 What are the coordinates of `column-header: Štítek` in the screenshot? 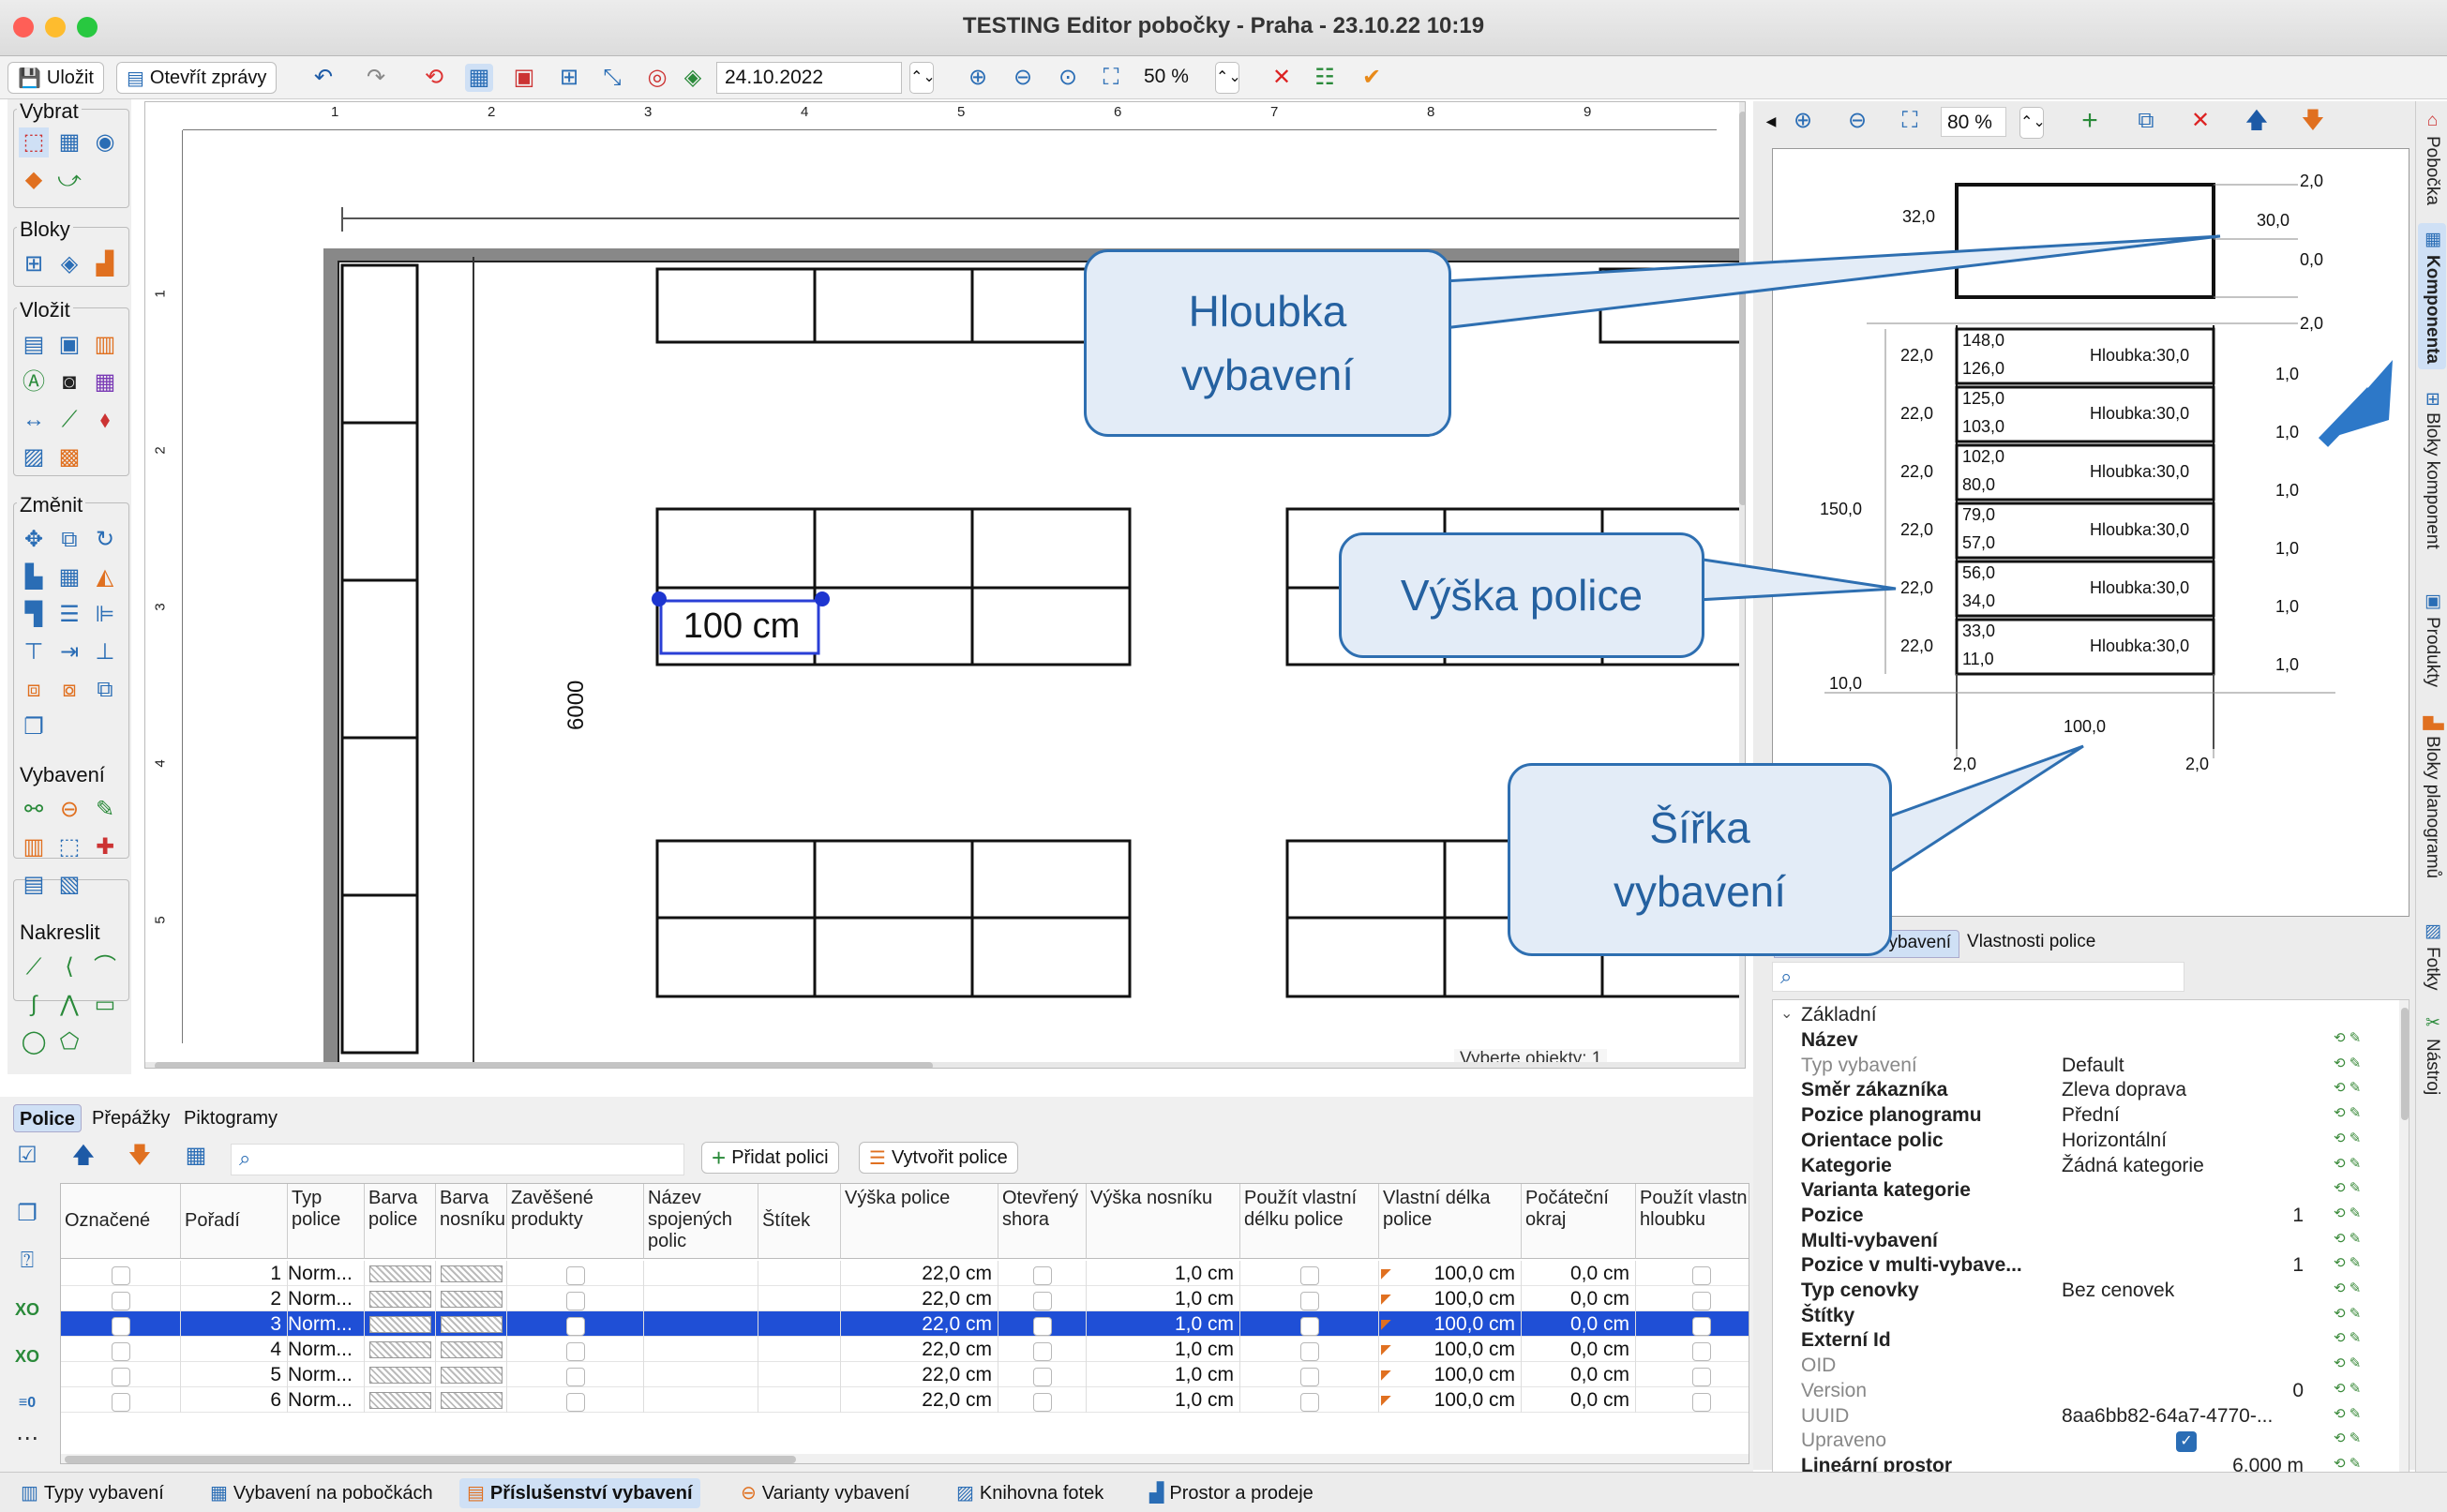 It's located at (800, 1221).